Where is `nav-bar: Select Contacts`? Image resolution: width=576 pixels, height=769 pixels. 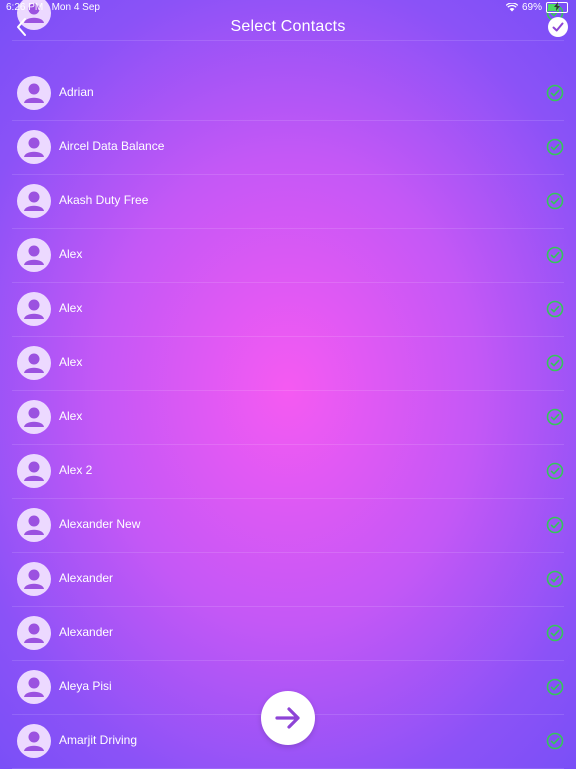 nav-bar: Select Contacts is located at coordinates (288, 27).